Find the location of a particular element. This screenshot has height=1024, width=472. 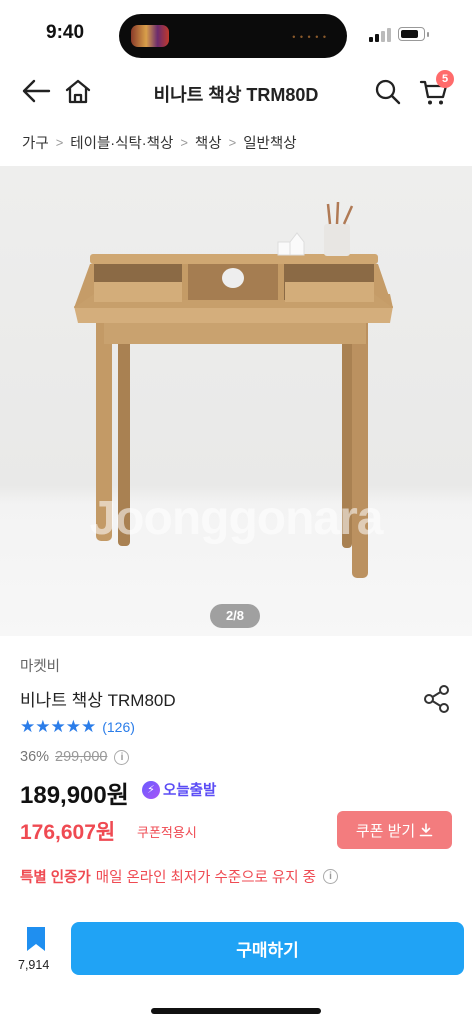

battery-icon is located at coordinates (413, 34).